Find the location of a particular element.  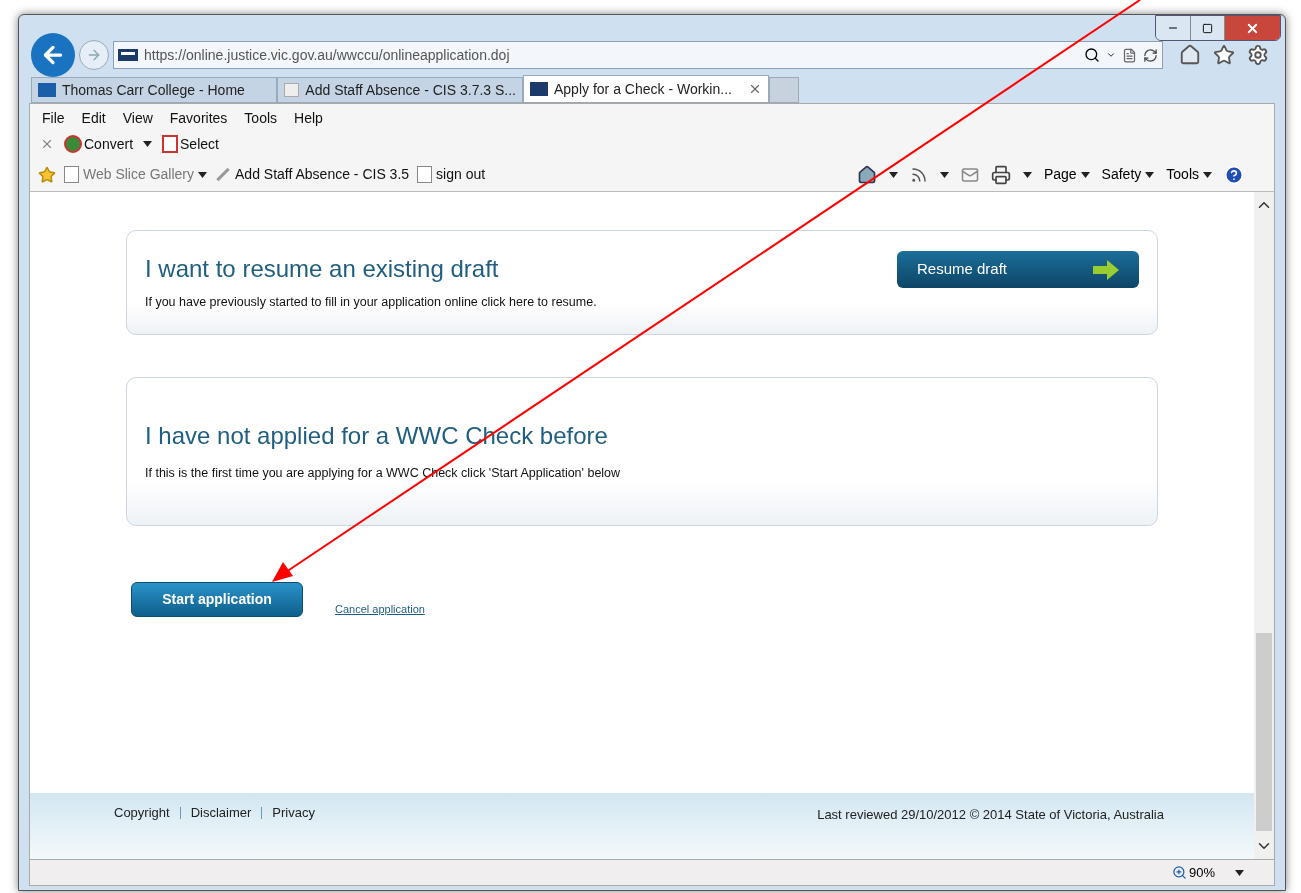

forward-arrow-icon is located at coordinates (94, 55).